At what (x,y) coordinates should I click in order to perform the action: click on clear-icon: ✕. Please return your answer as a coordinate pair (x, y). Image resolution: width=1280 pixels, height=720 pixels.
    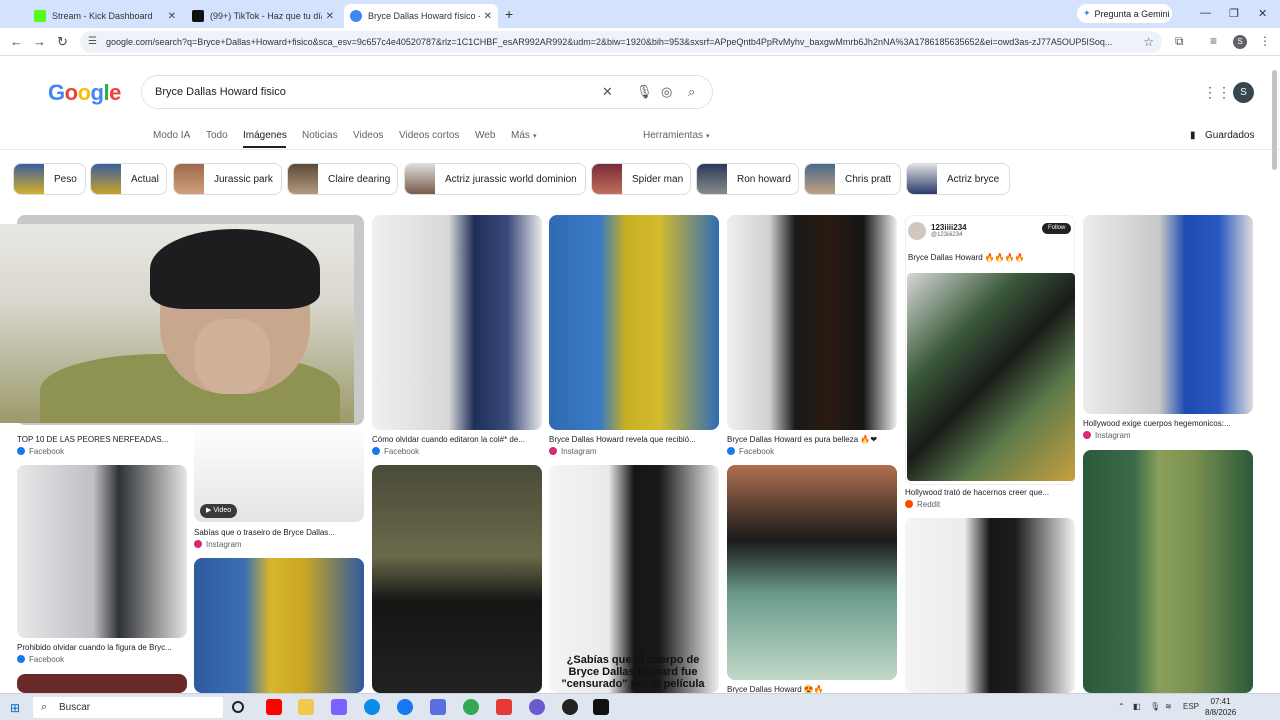
    Looking at the image, I should click on (607, 92).